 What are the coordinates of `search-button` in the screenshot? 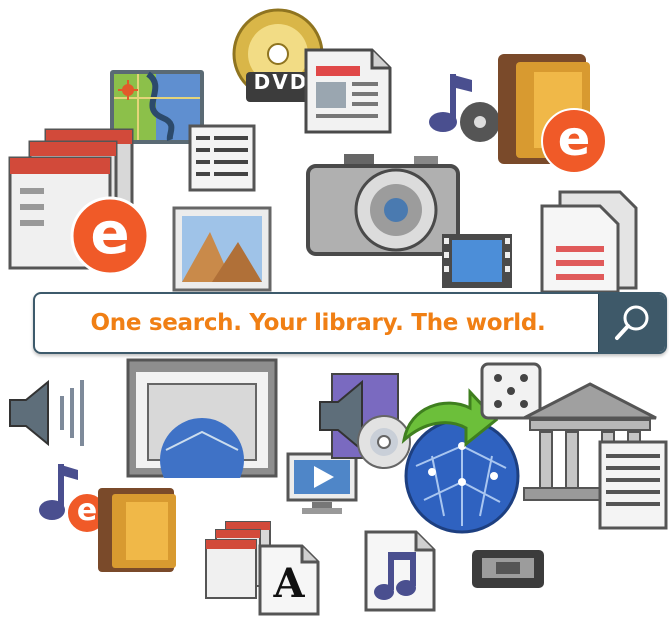 It's located at (631, 323).